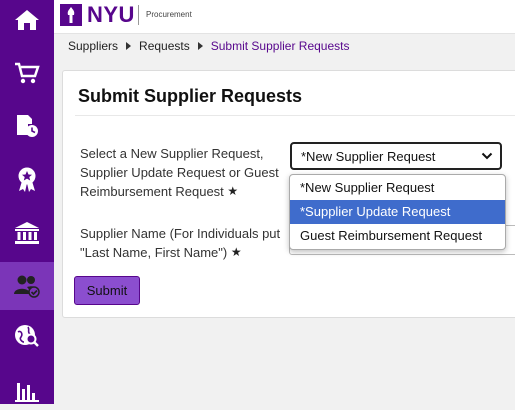 The width and height of the screenshot is (515, 410). What do you see at coordinates (397, 236) in the screenshot?
I see `option-guest-reimbursement: Guest Reimbursement Request` at bounding box center [397, 236].